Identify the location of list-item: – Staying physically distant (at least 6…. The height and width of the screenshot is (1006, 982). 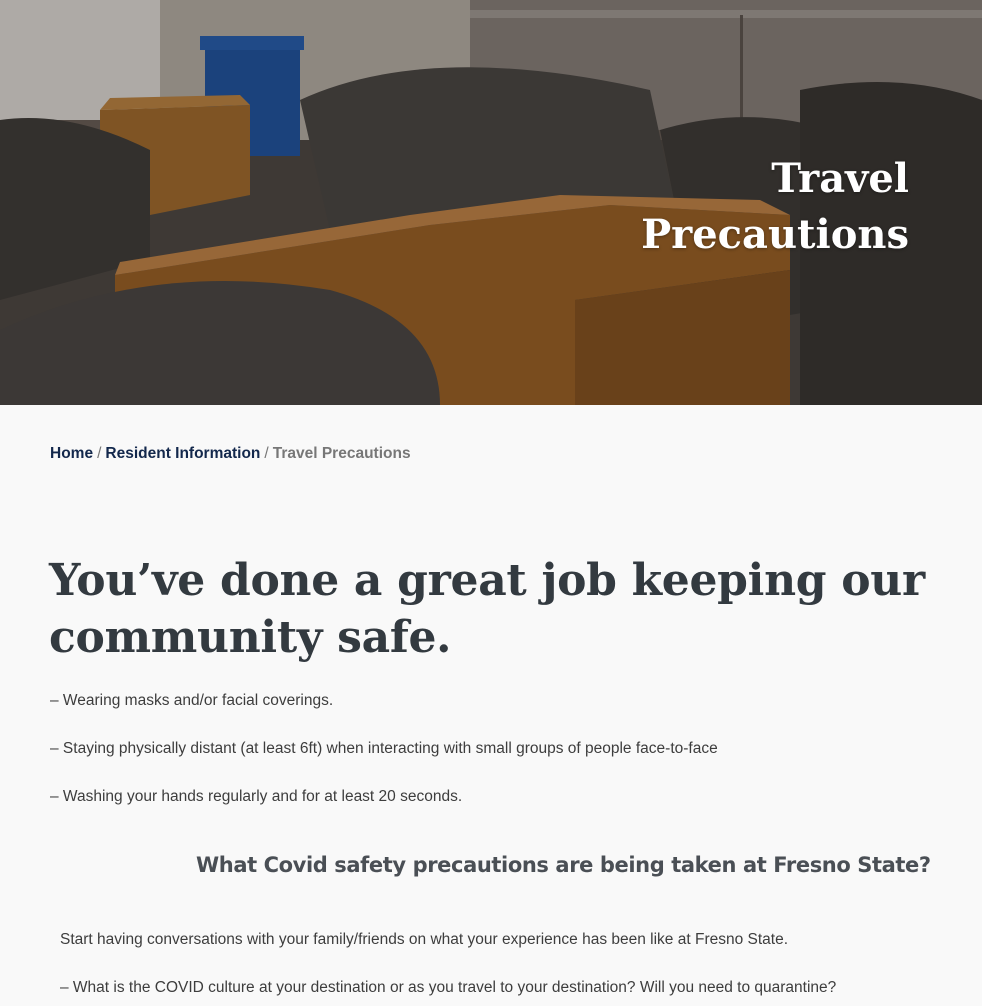
(384, 748).